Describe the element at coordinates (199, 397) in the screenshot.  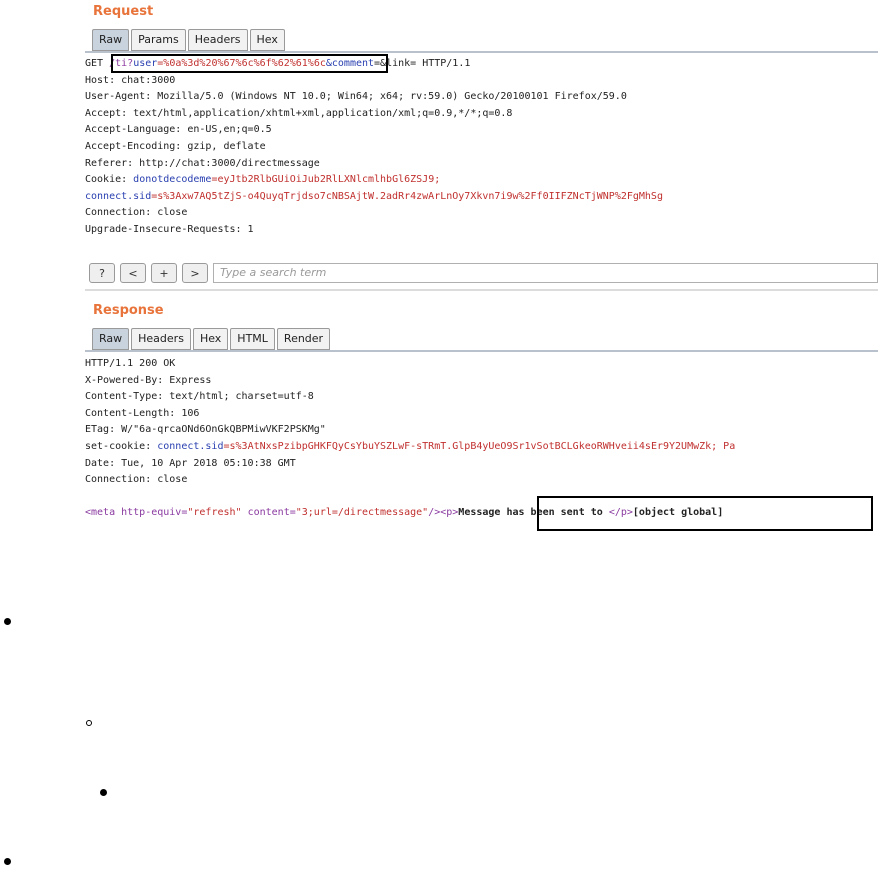
I see `content-type-header: Content-Type: text/html; charset=utf-8` at that location.